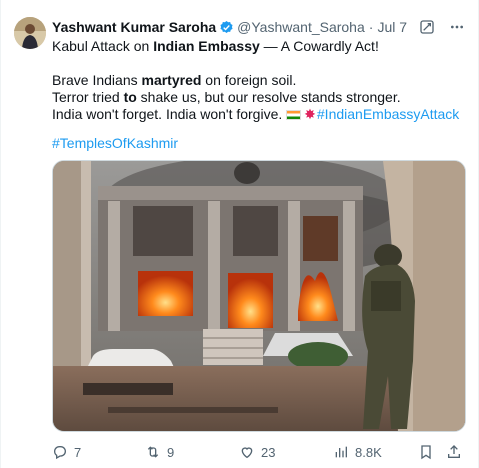 This screenshot has height=468, width=479. I want to click on post-time: Jul 7, so click(392, 27).